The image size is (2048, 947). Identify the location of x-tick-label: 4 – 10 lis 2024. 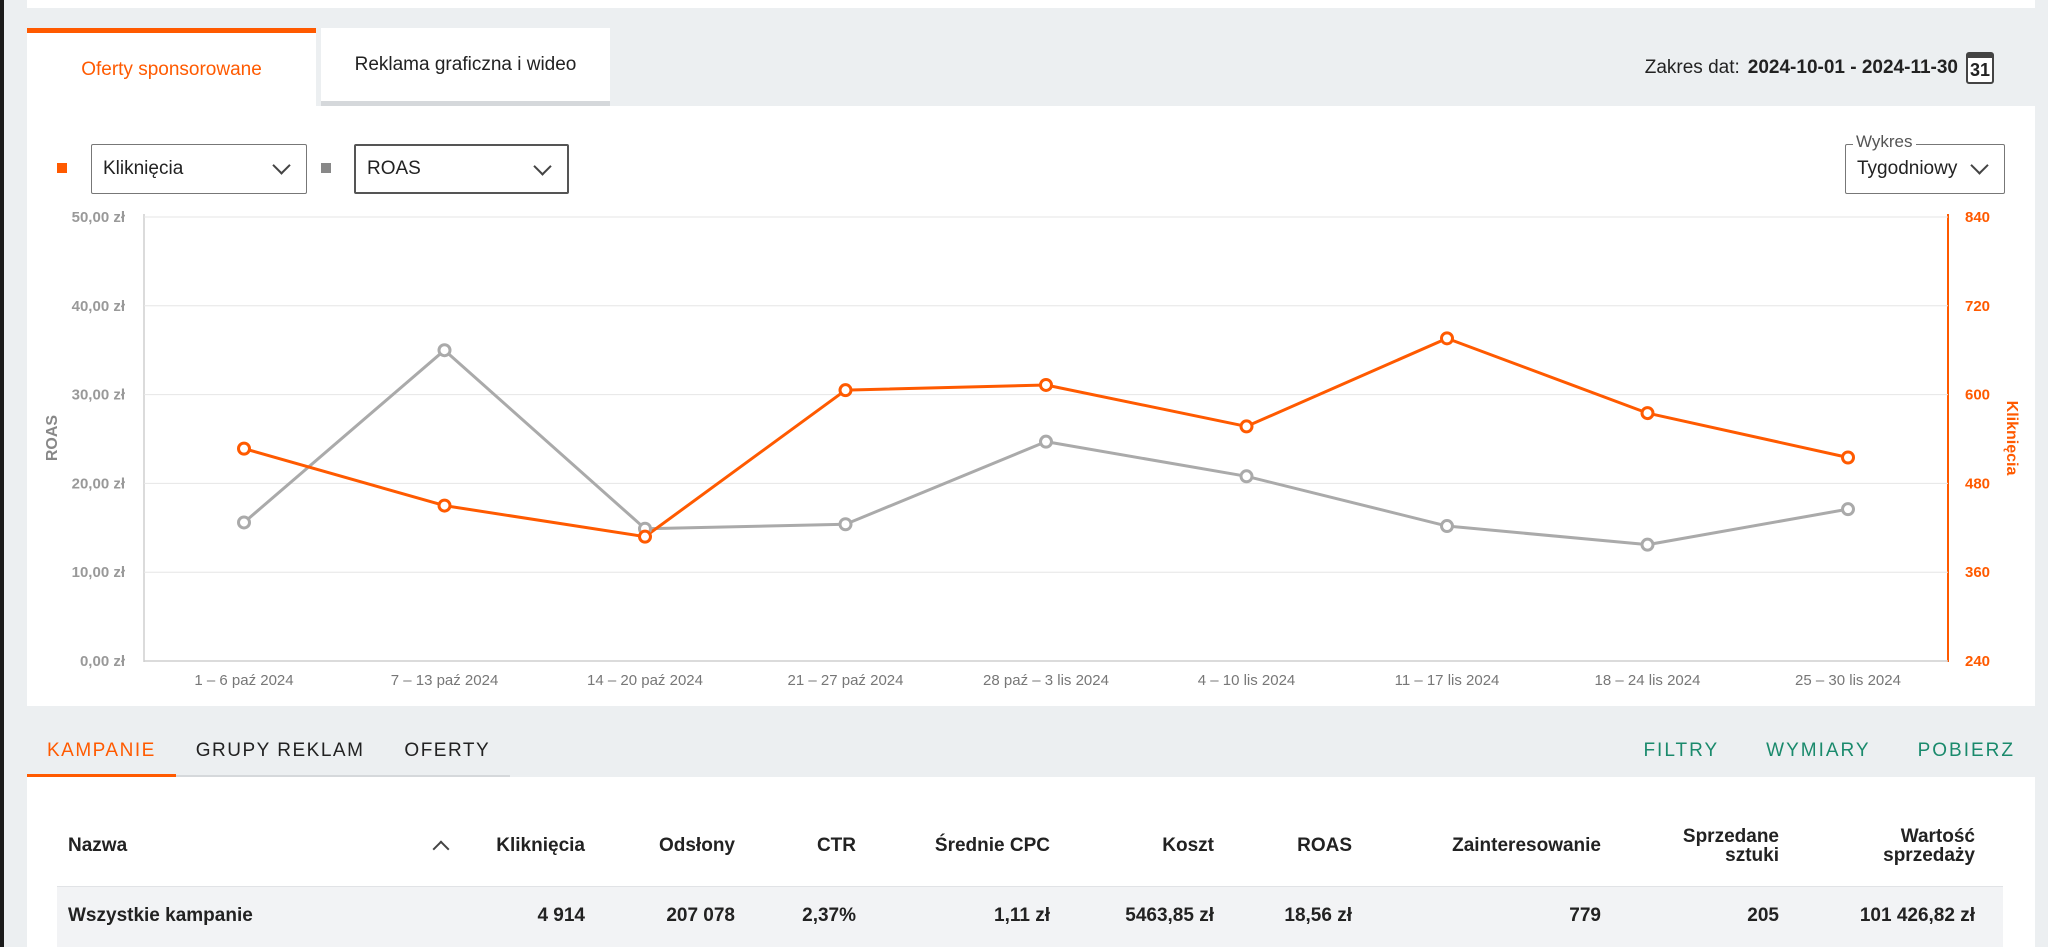
(1247, 680).